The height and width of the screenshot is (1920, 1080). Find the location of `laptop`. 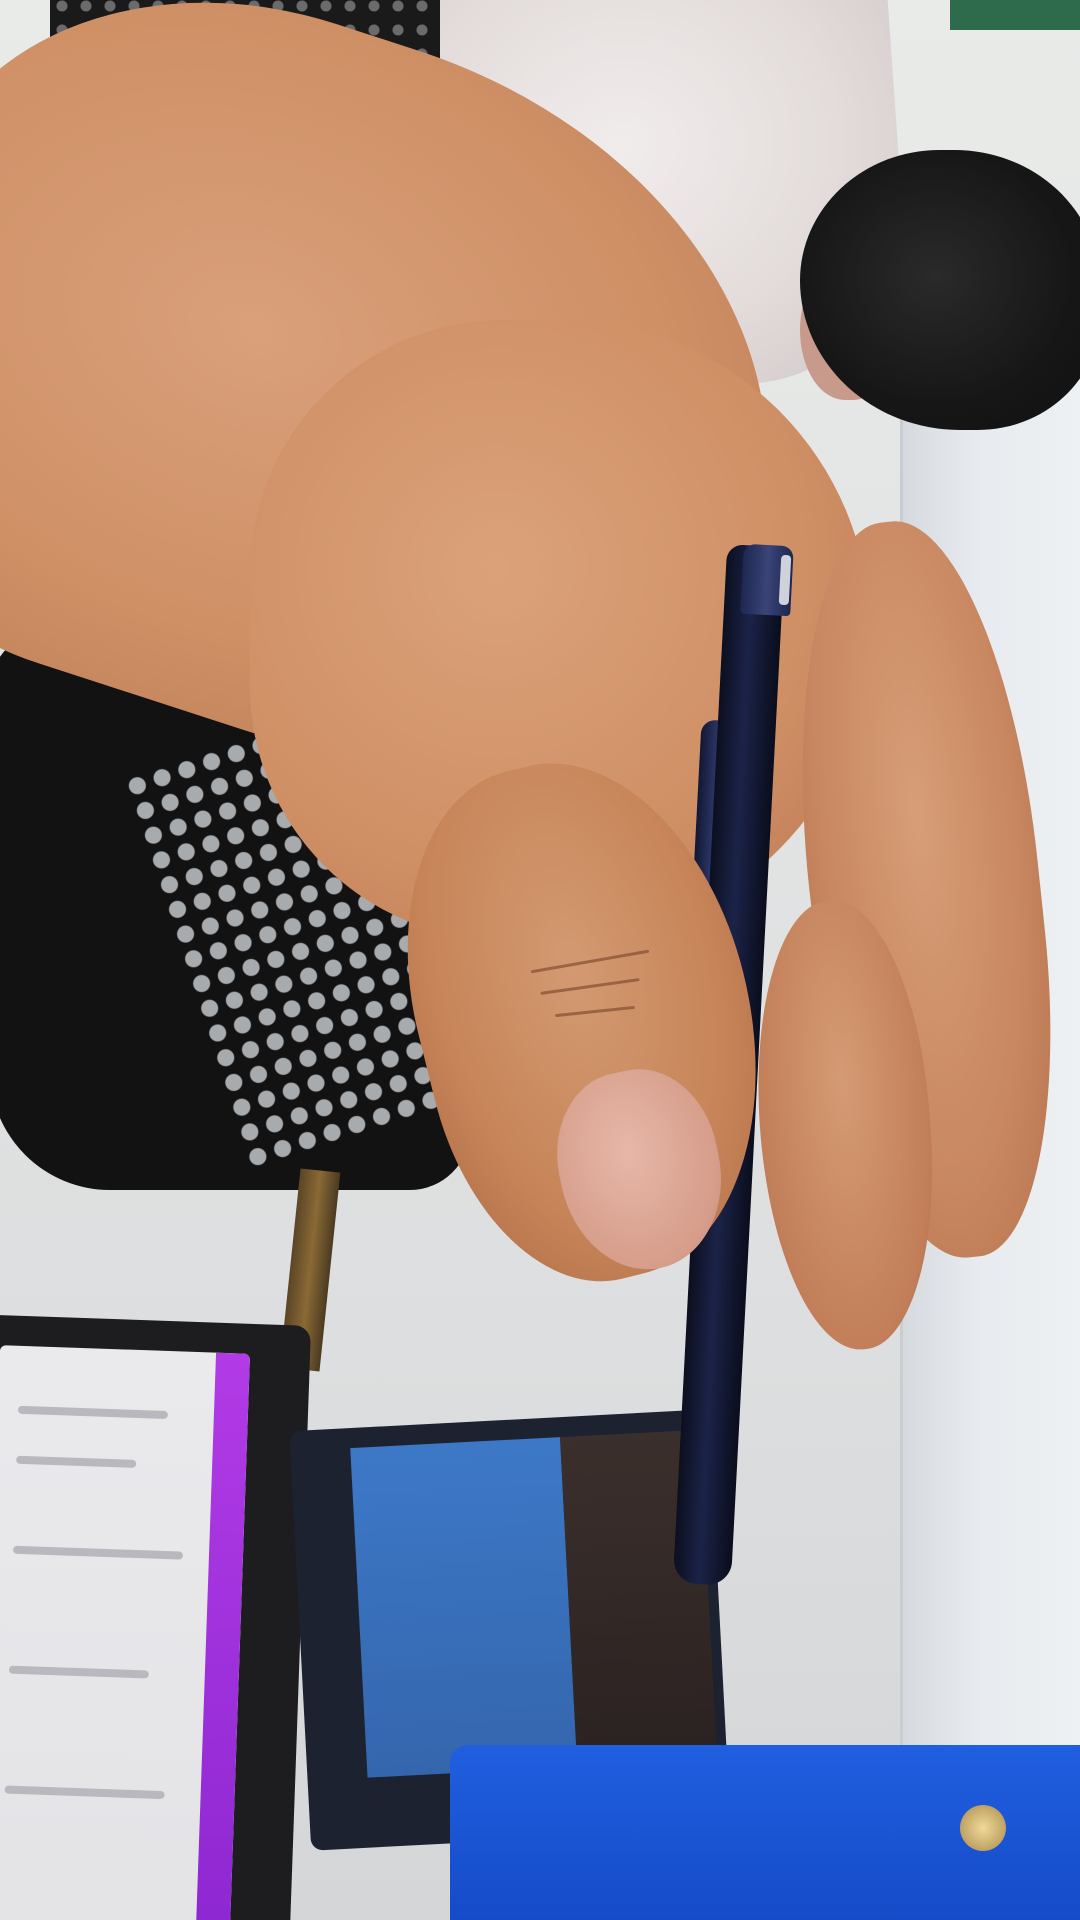

laptop is located at coordinates (156, 1617).